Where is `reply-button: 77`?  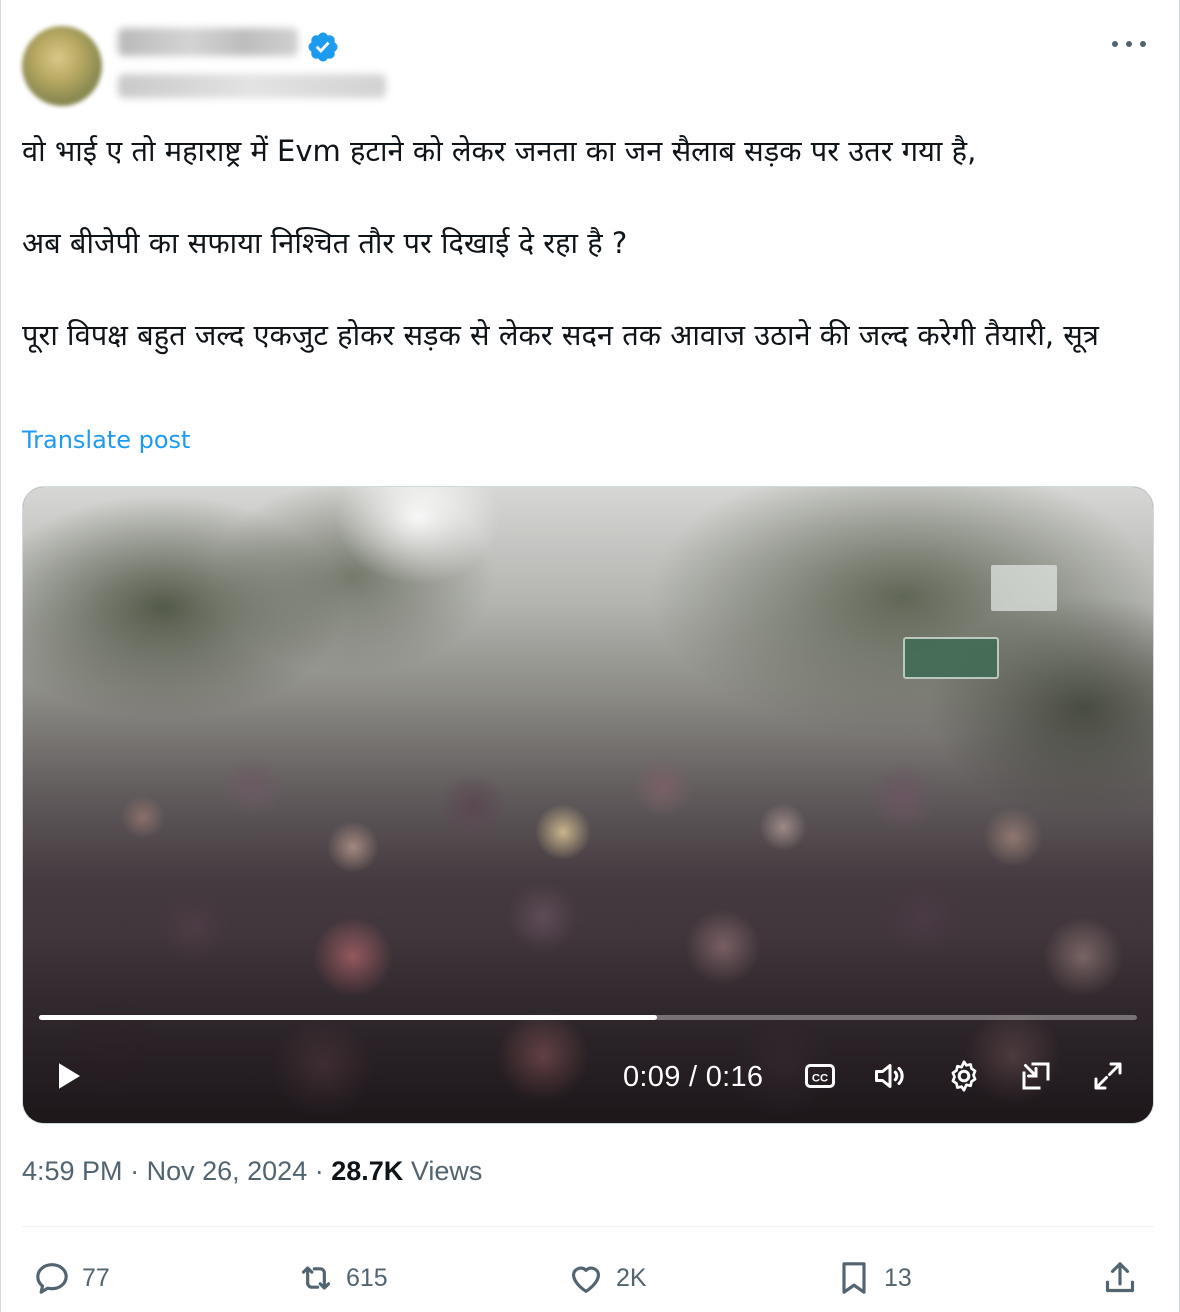 reply-button: 77 is located at coordinates (71, 1278).